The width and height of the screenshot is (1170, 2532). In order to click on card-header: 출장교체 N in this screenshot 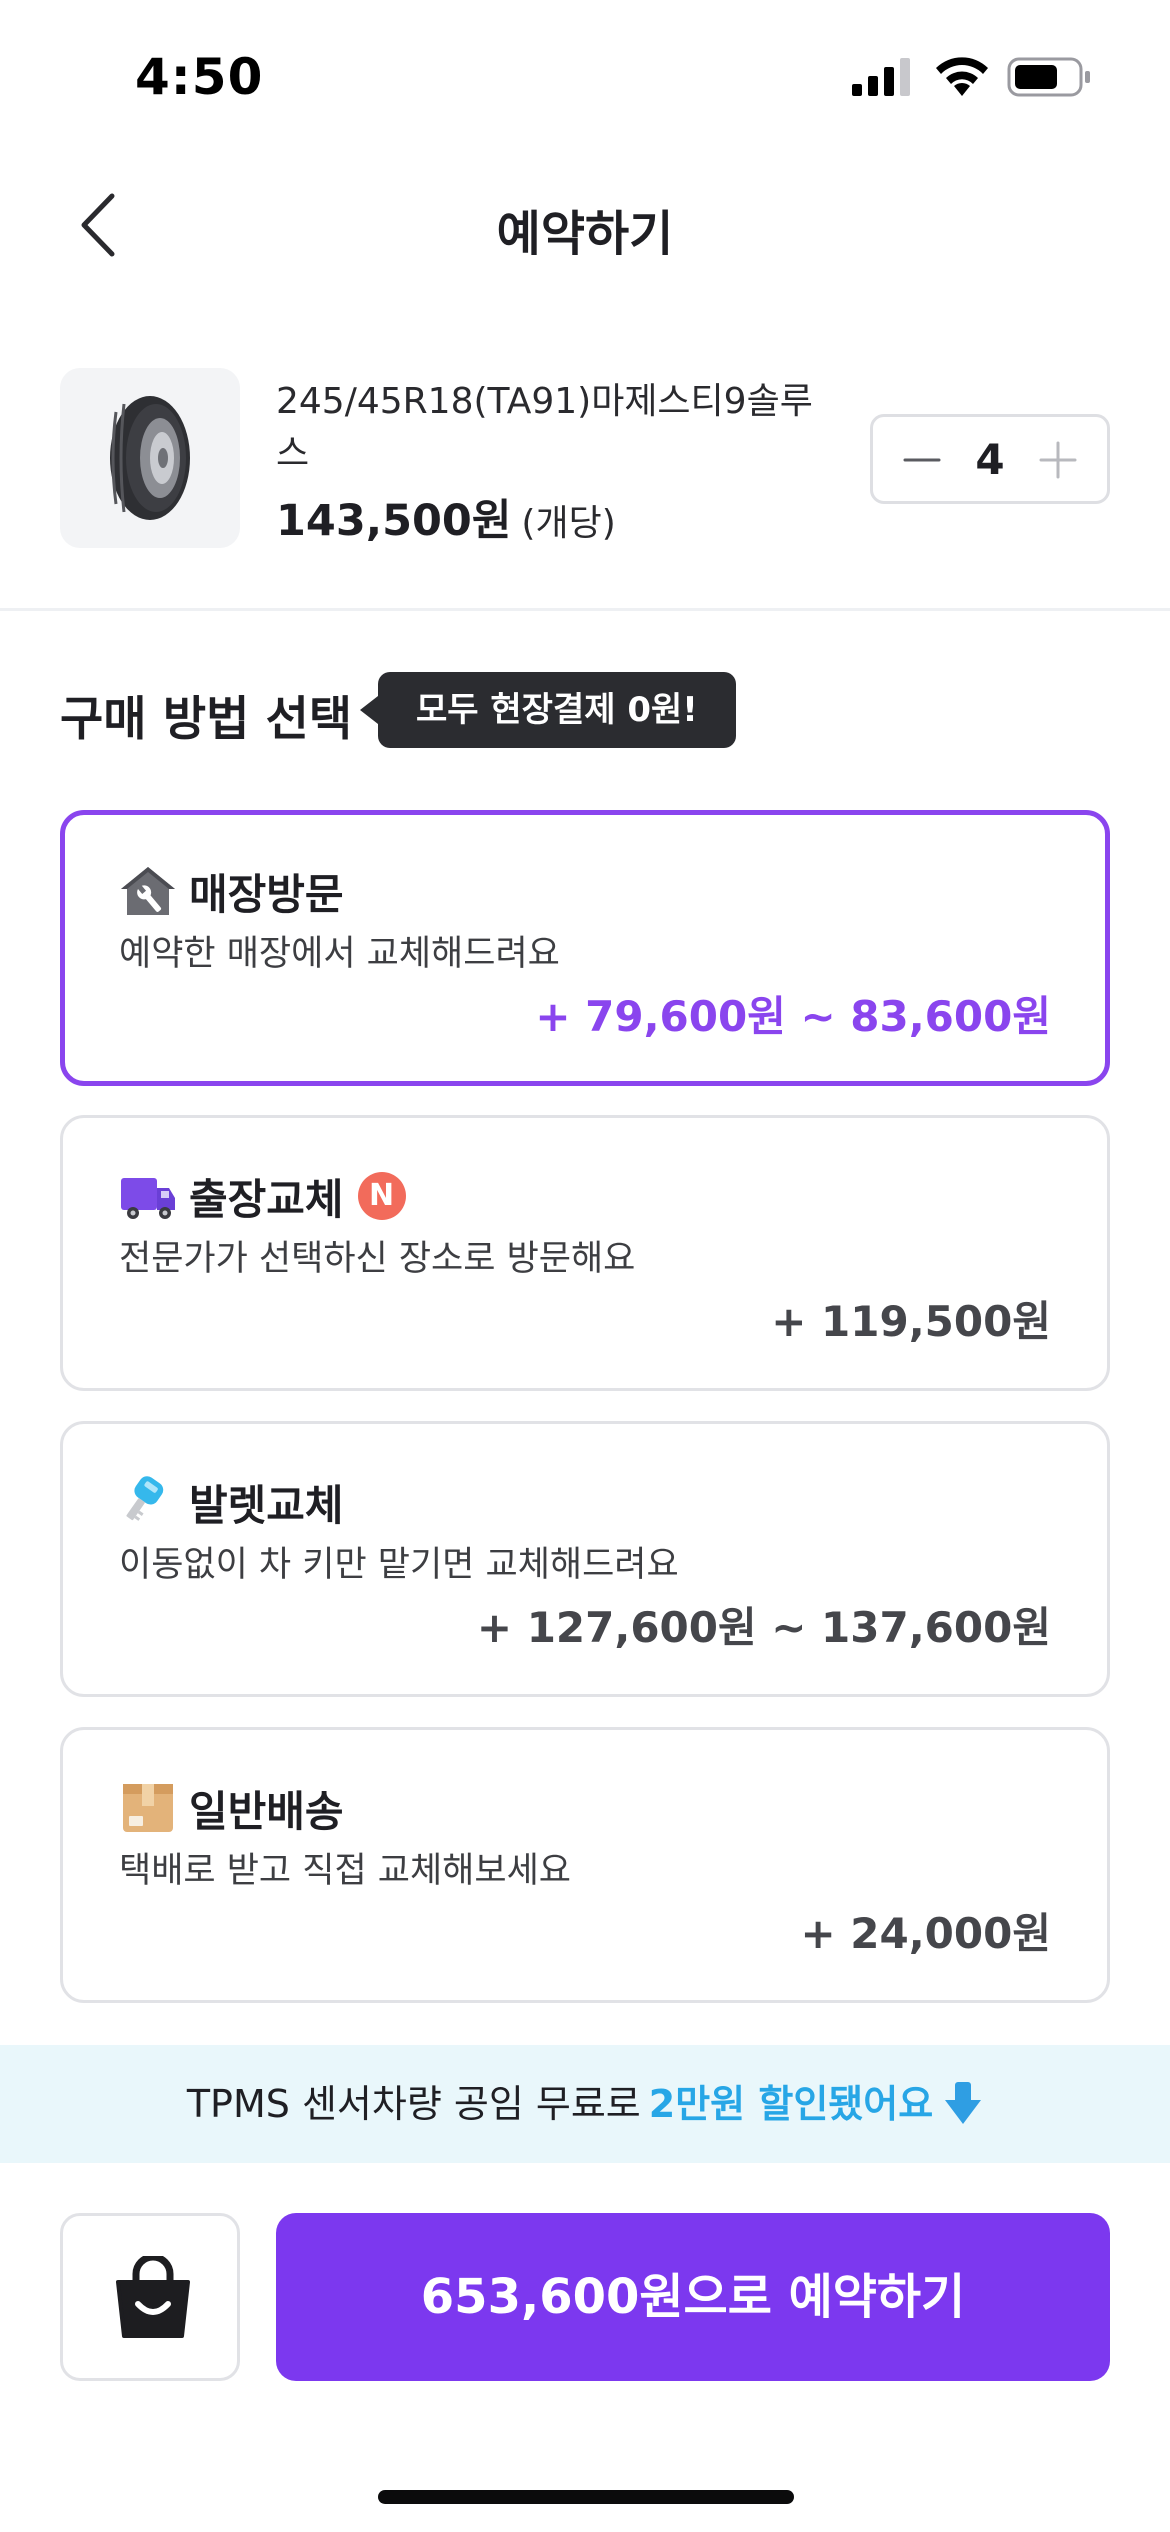, I will do `click(262, 1196)`.